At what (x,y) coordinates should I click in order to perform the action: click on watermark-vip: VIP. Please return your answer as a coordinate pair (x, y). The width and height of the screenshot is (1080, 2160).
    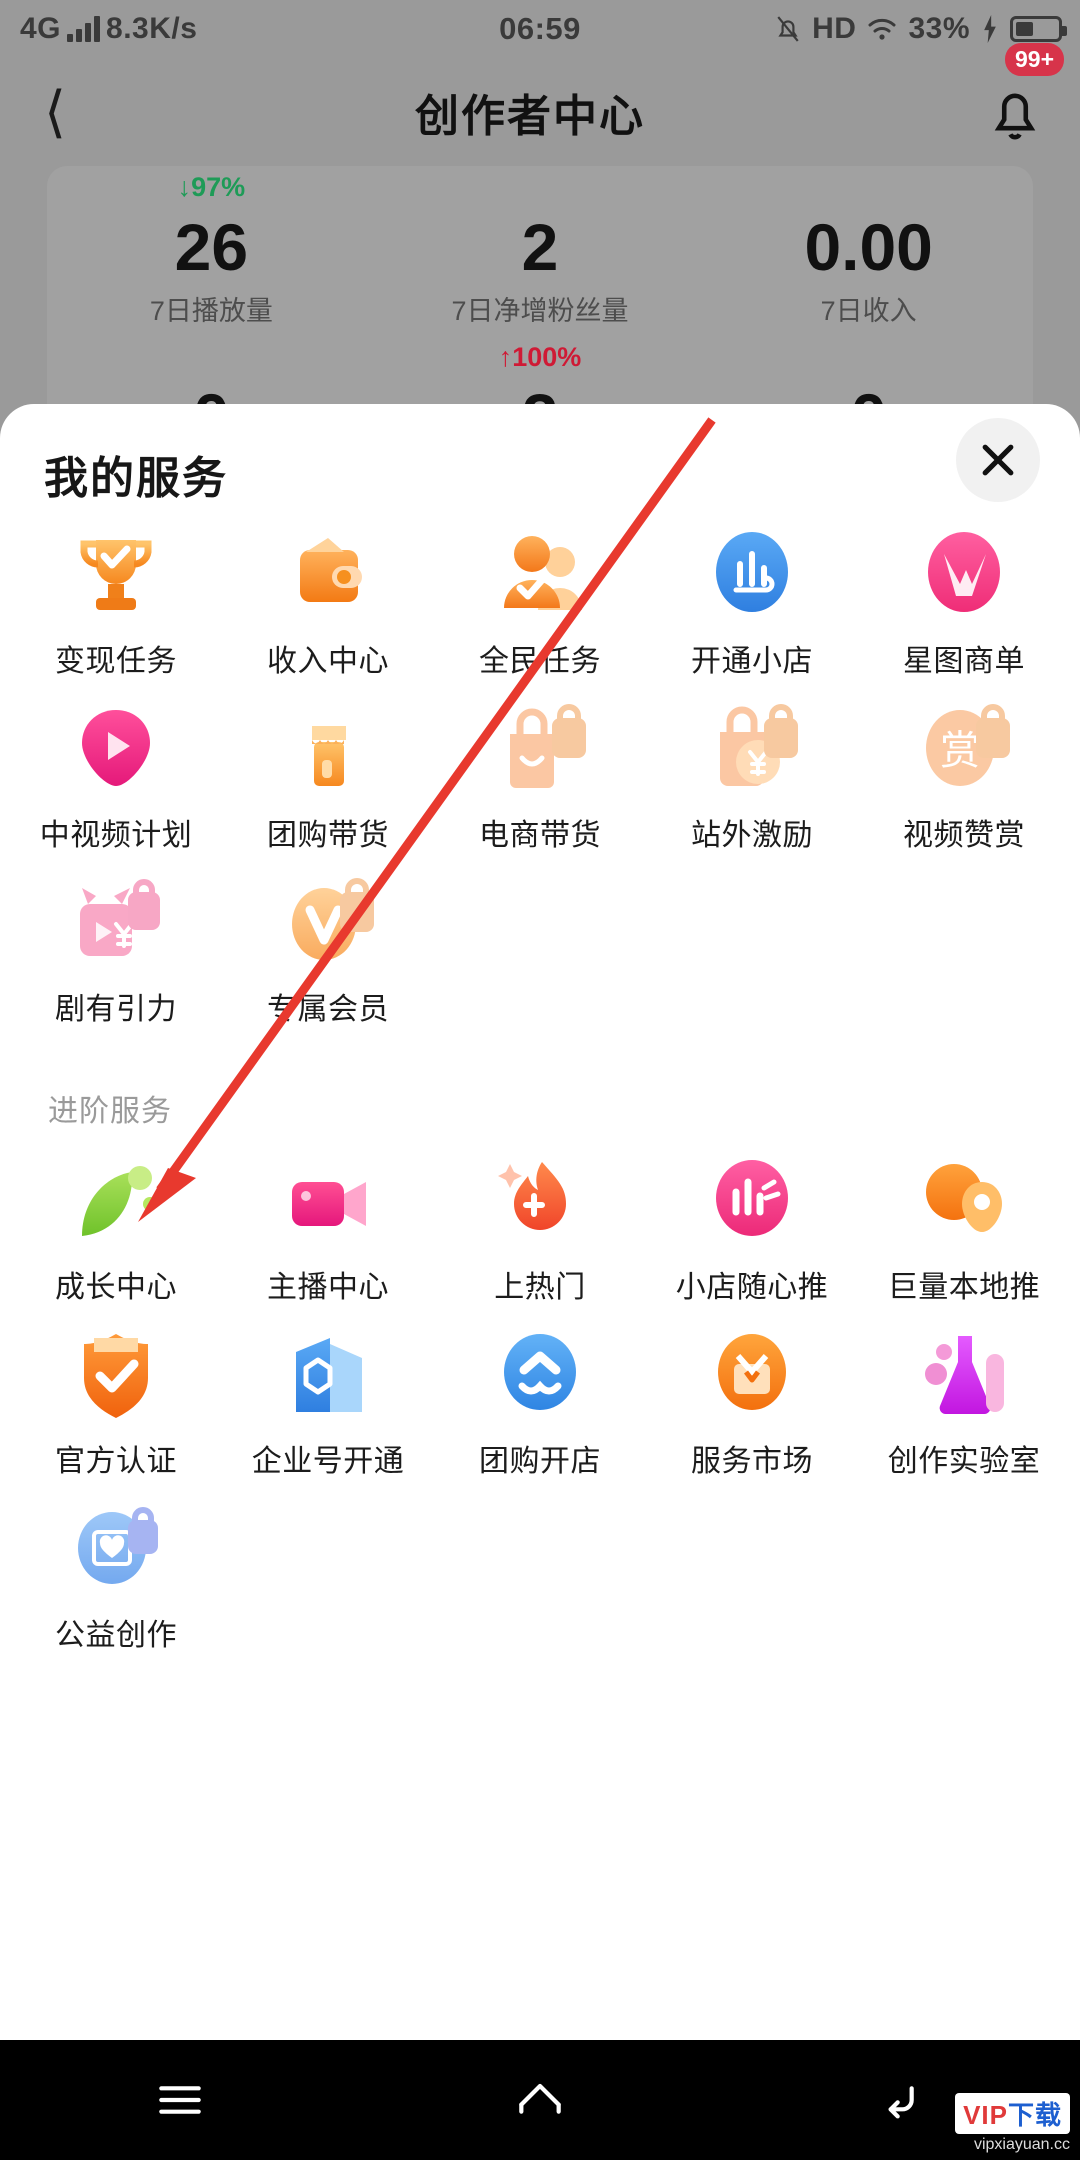
    Looking at the image, I should click on (985, 2115).